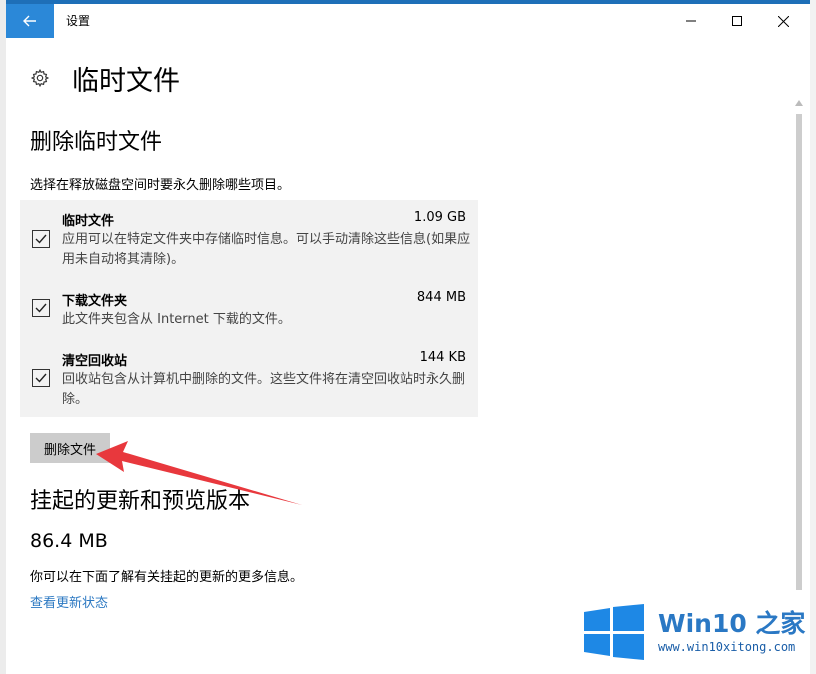 The image size is (816, 674). I want to click on gear-icon, so click(40, 78).